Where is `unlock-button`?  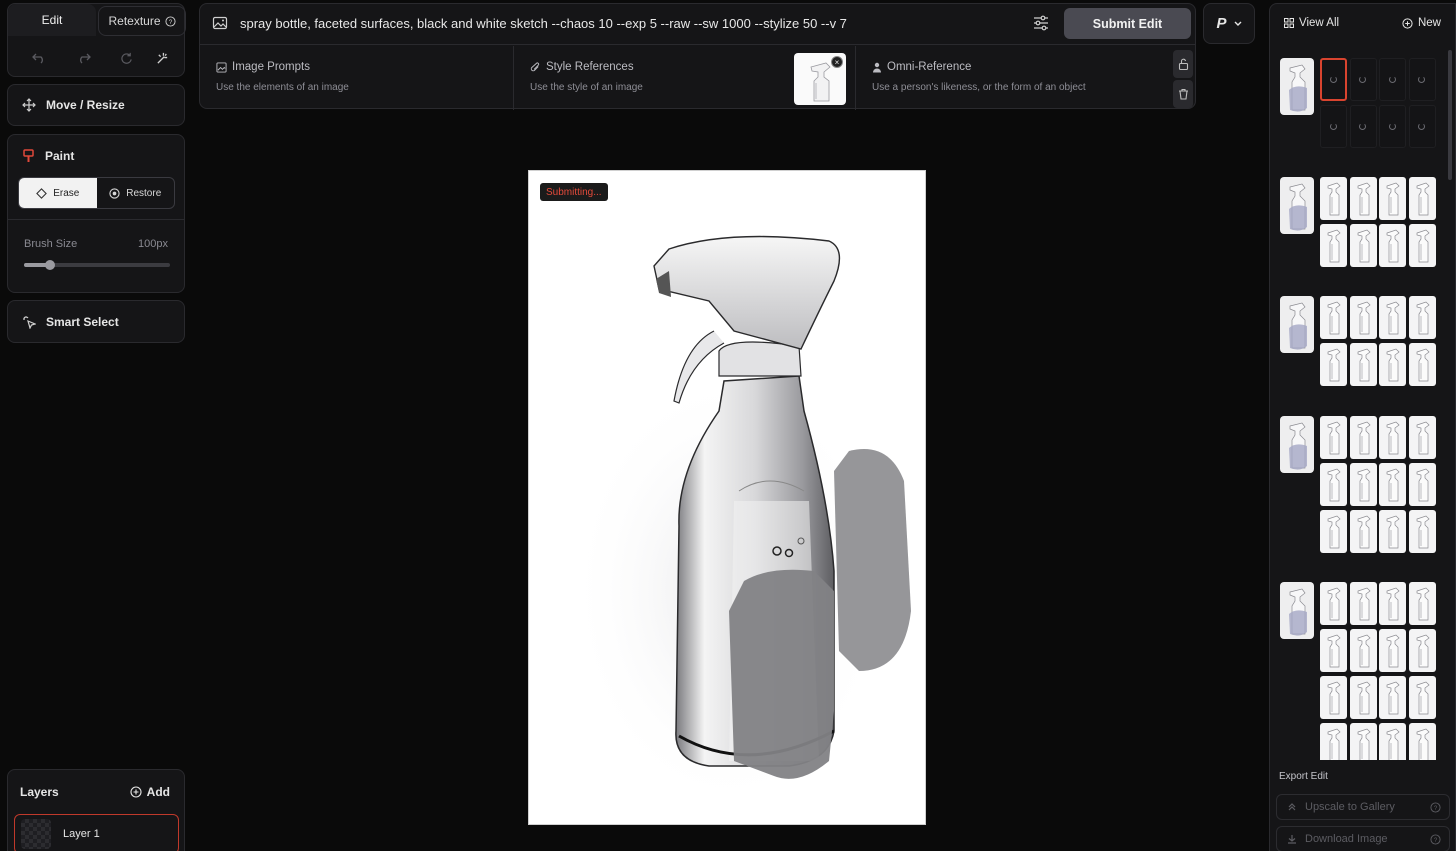
unlock-button is located at coordinates (1183, 64).